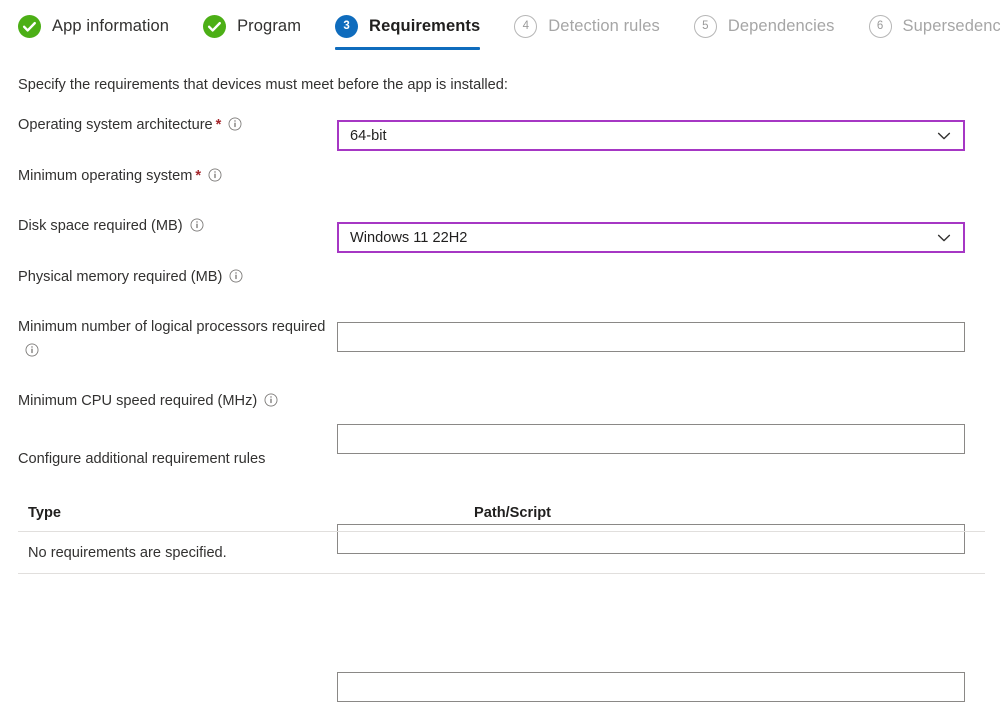 The height and width of the screenshot is (702, 1000). I want to click on wizard-tab-detection-rules: 4 Detection rules, so click(587, 26).